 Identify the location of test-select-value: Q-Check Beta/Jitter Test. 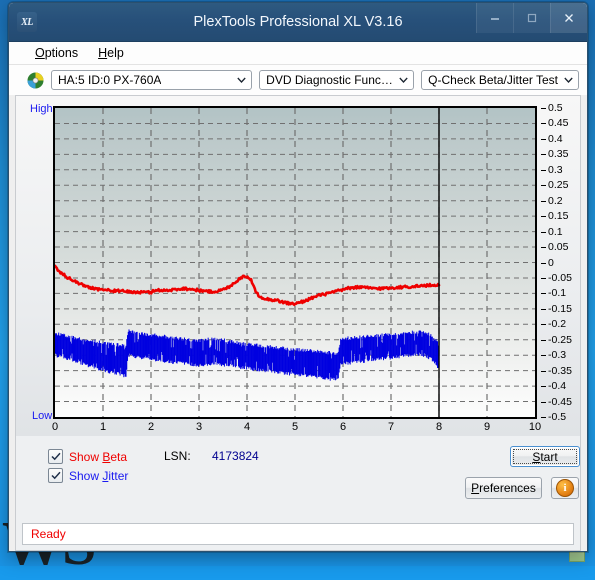
(493, 80).